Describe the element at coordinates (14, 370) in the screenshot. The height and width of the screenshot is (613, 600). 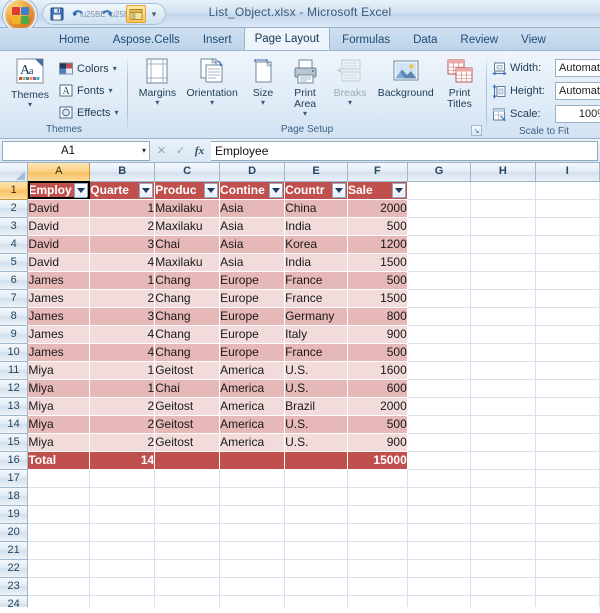
I see `row-header-11: 11` at that location.